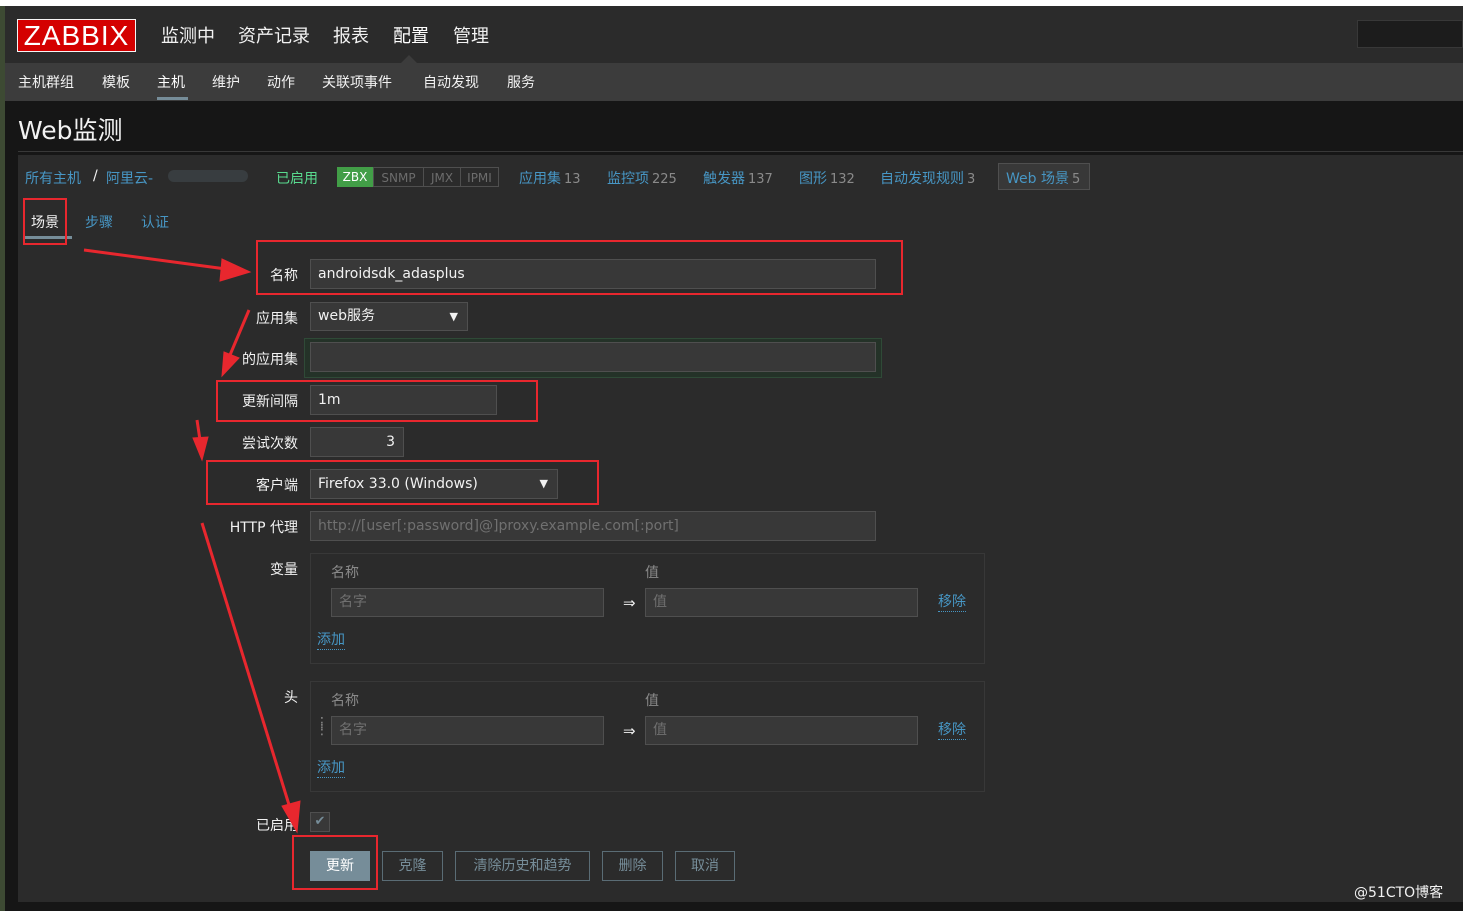  I want to click on annotation-arrows, so click(192, 541).